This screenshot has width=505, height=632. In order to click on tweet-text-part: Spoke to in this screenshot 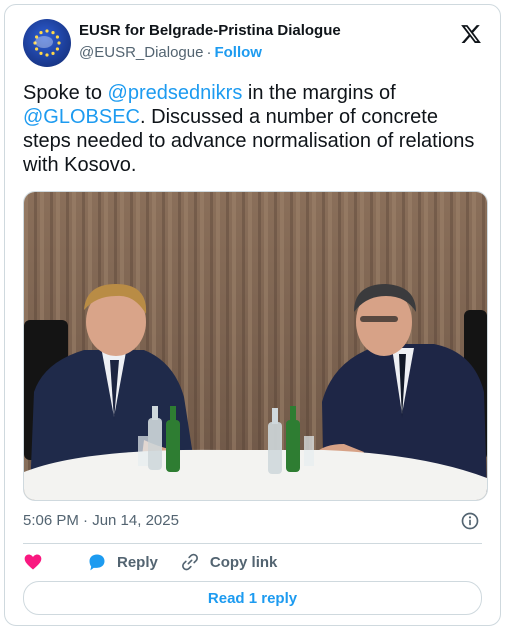, I will do `click(65, 93)`.